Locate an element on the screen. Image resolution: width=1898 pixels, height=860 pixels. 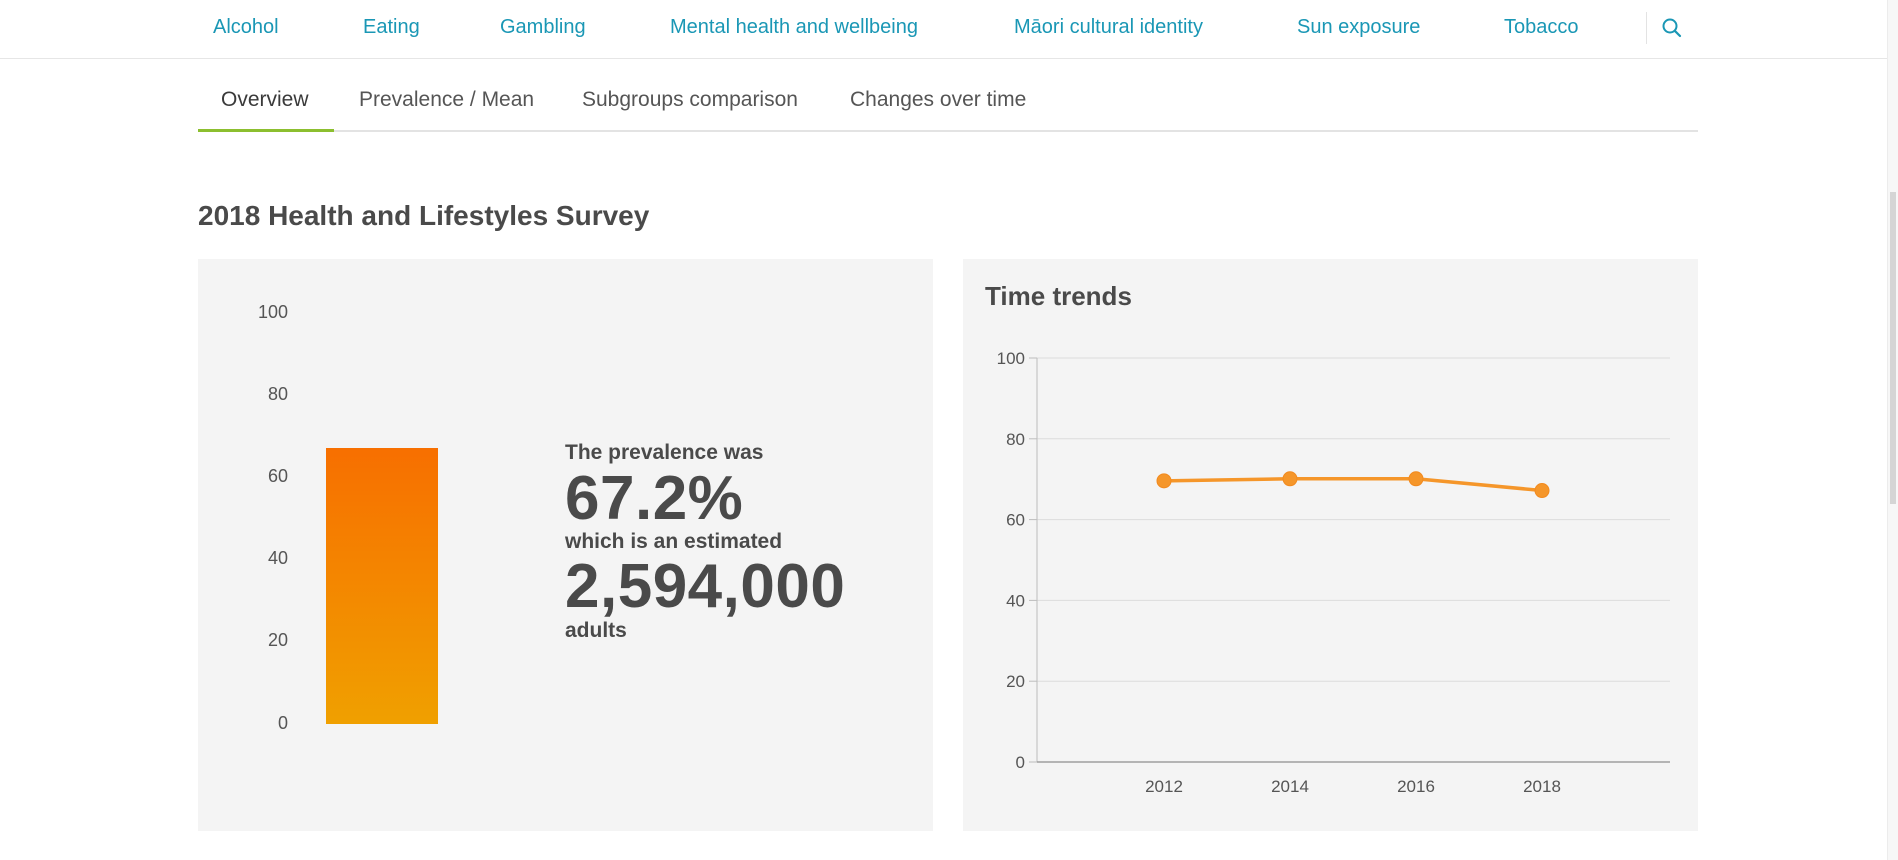
bar-y-tick: 100 is located at coordinates (272, 312).